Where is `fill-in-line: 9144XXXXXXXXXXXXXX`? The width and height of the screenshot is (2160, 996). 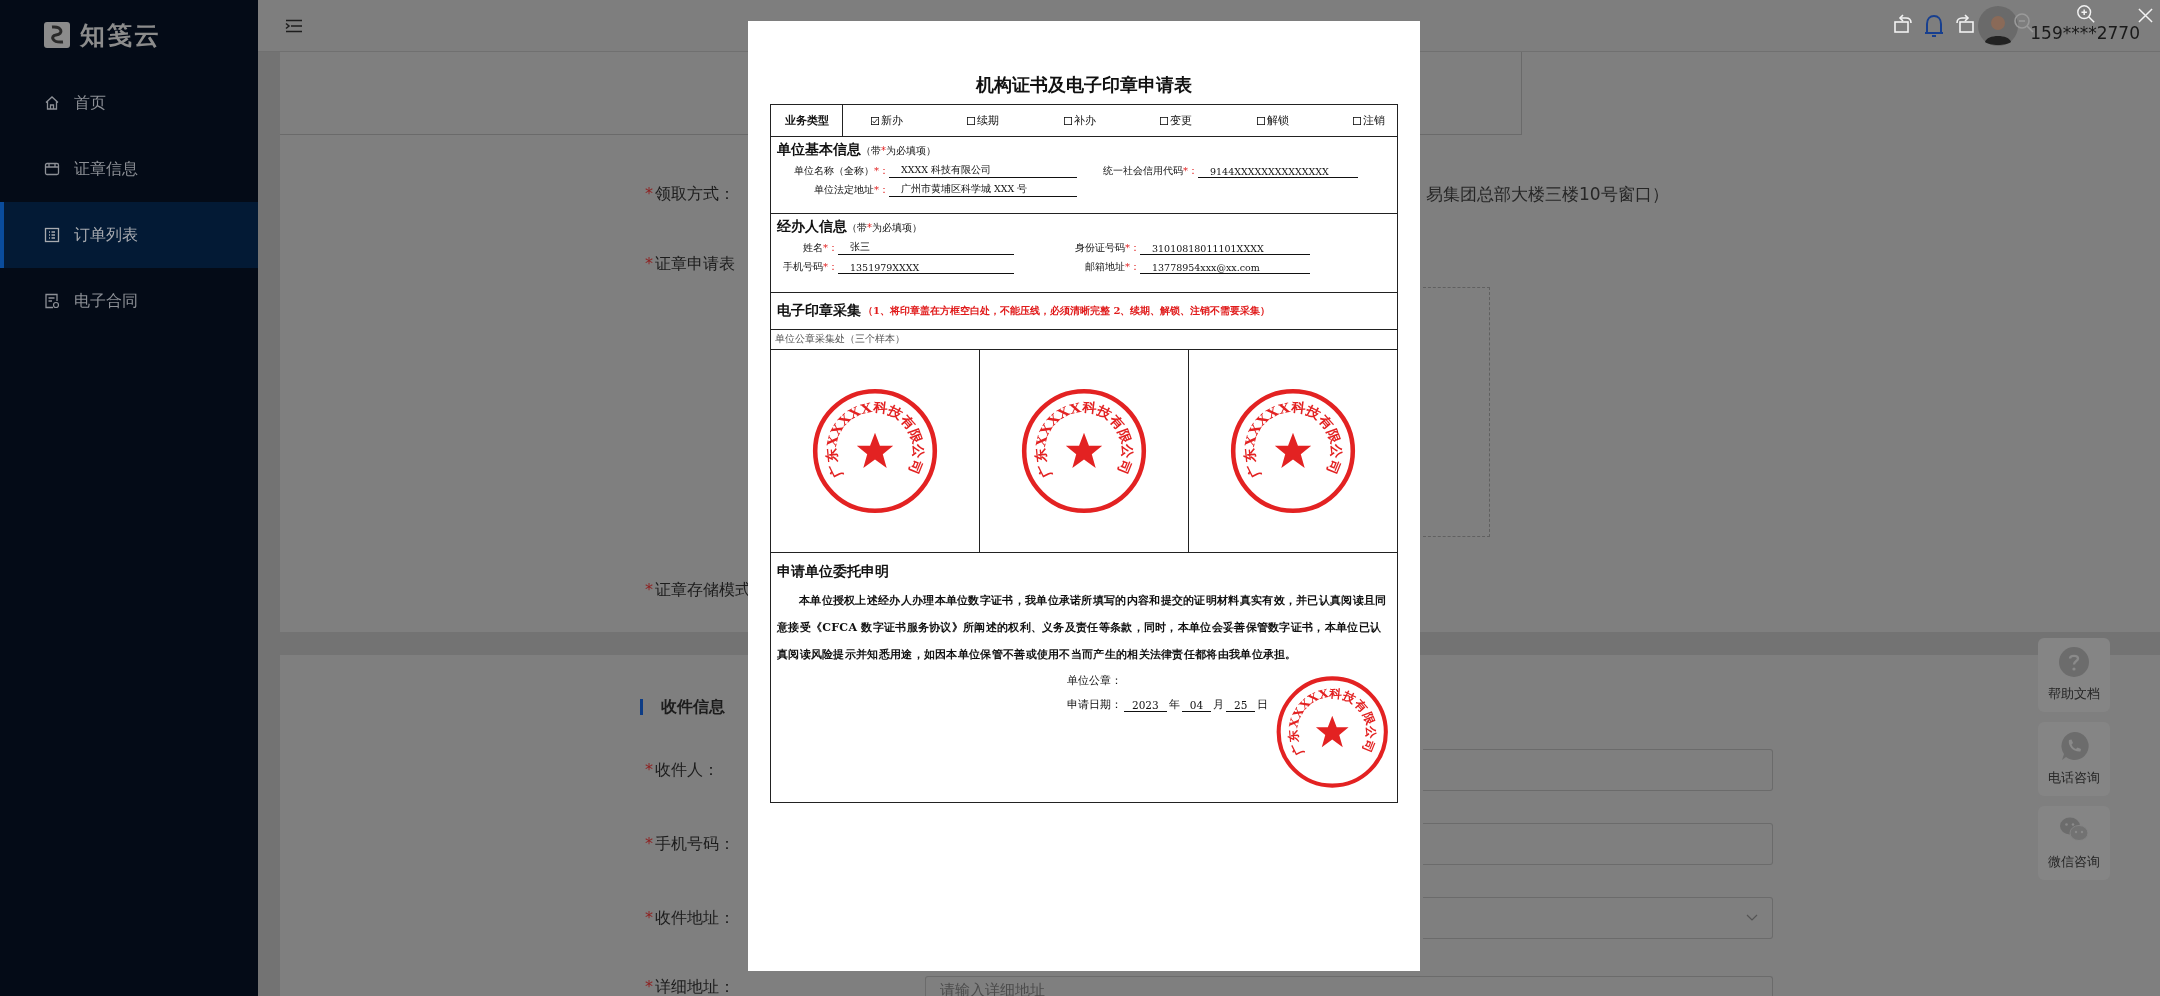
fill-in-line: 9144XXXXXXXXXXXXXX is located at coordinates (1278, 172).